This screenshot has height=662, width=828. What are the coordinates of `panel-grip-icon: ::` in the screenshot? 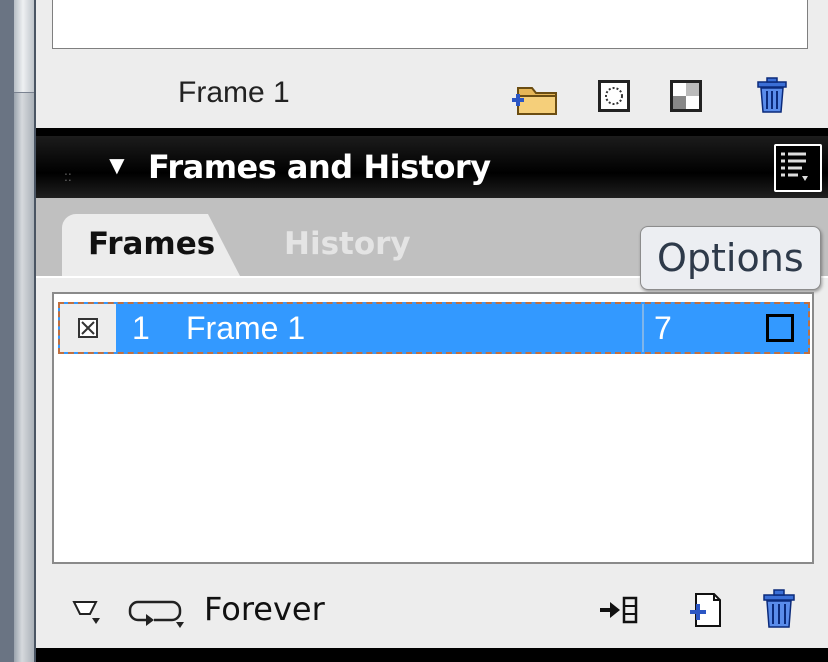 It's located at (68, 176).